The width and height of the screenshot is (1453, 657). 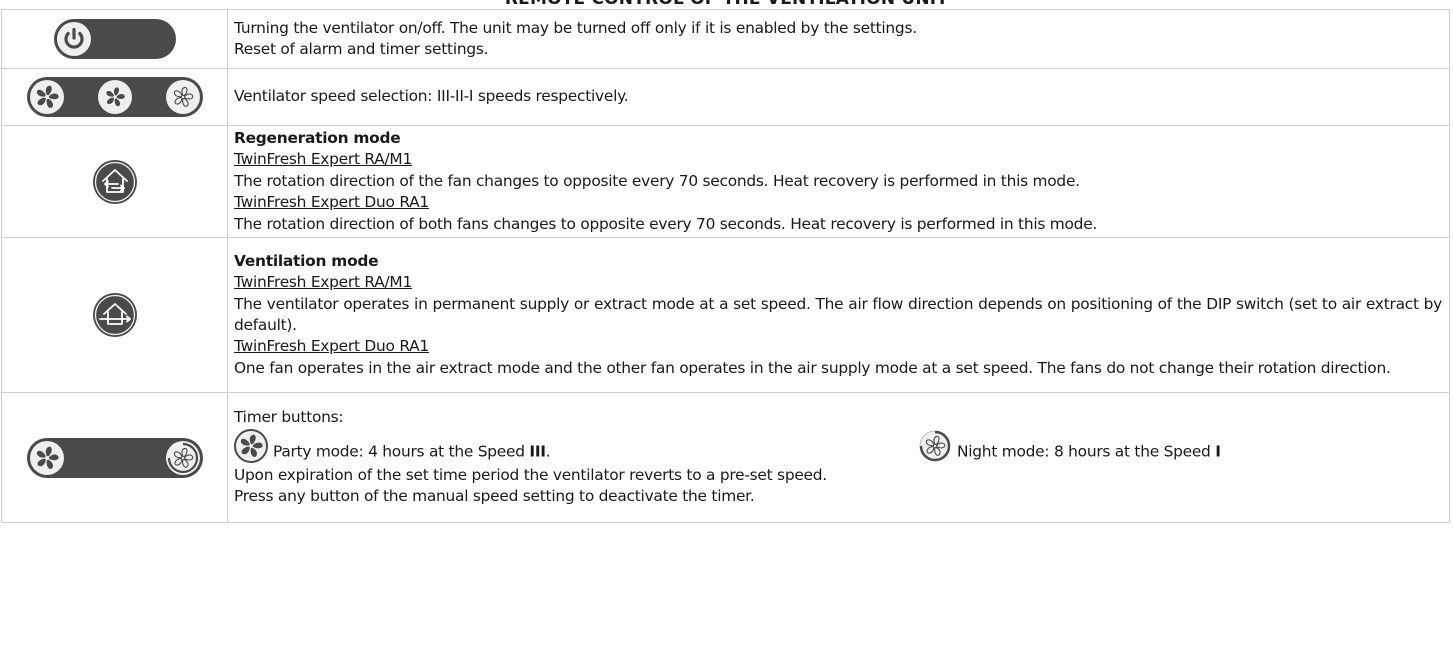 I want to click on party-mode-text: Party mode: 4 hours at the Speed, so click(x=401, y=451).